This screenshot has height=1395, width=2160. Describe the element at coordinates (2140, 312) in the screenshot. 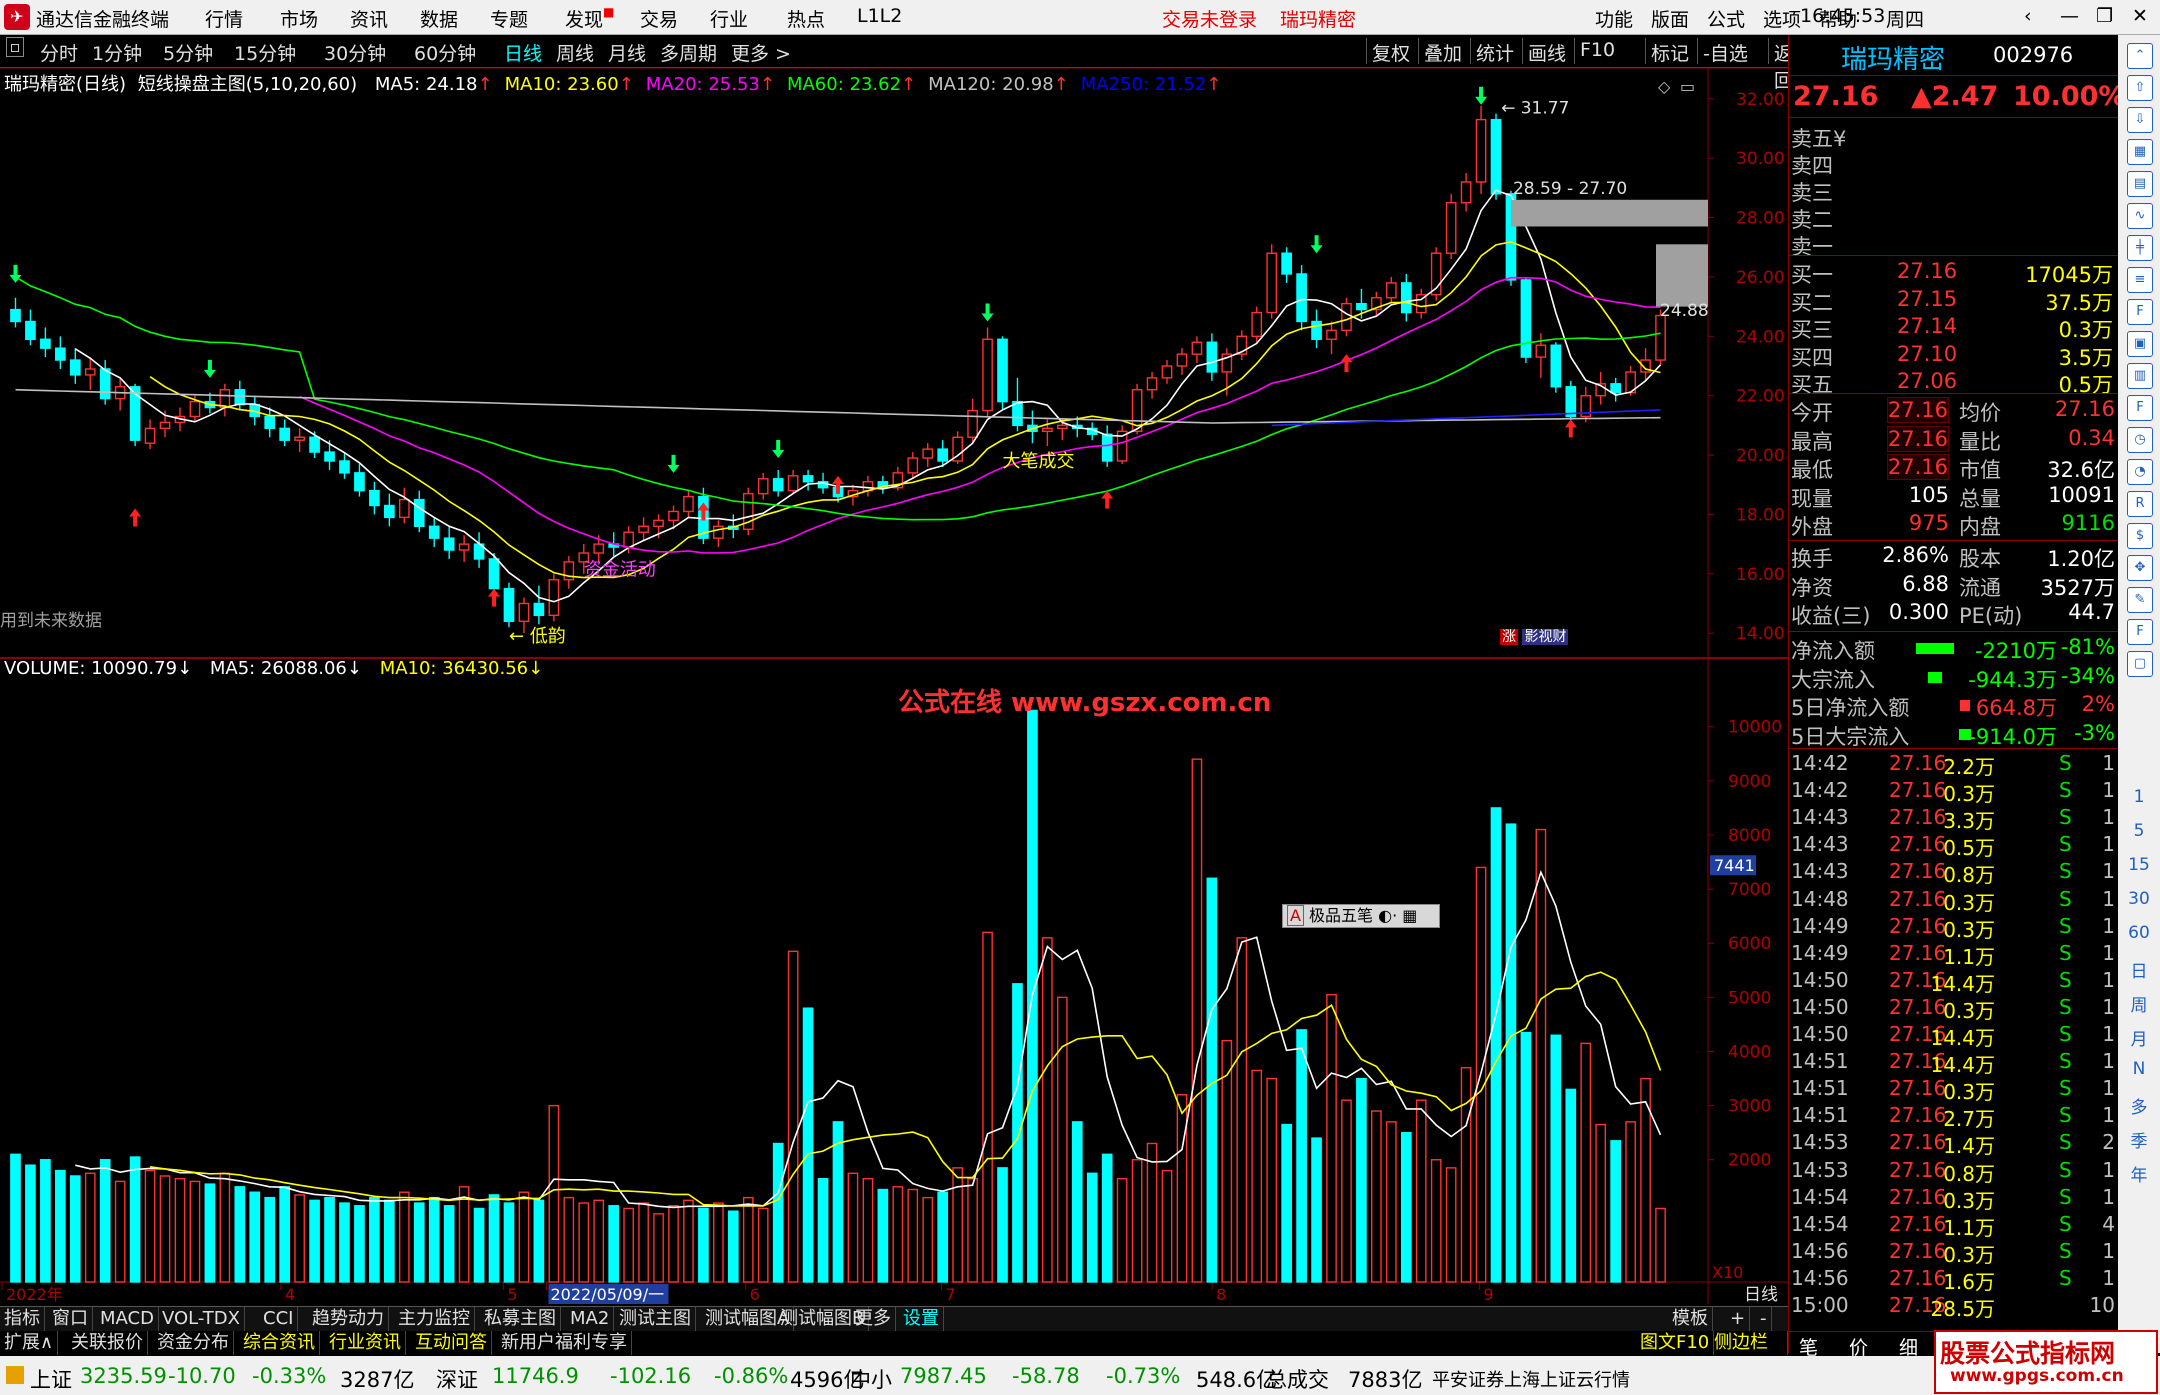

I see `f10-icon: F` at that location.